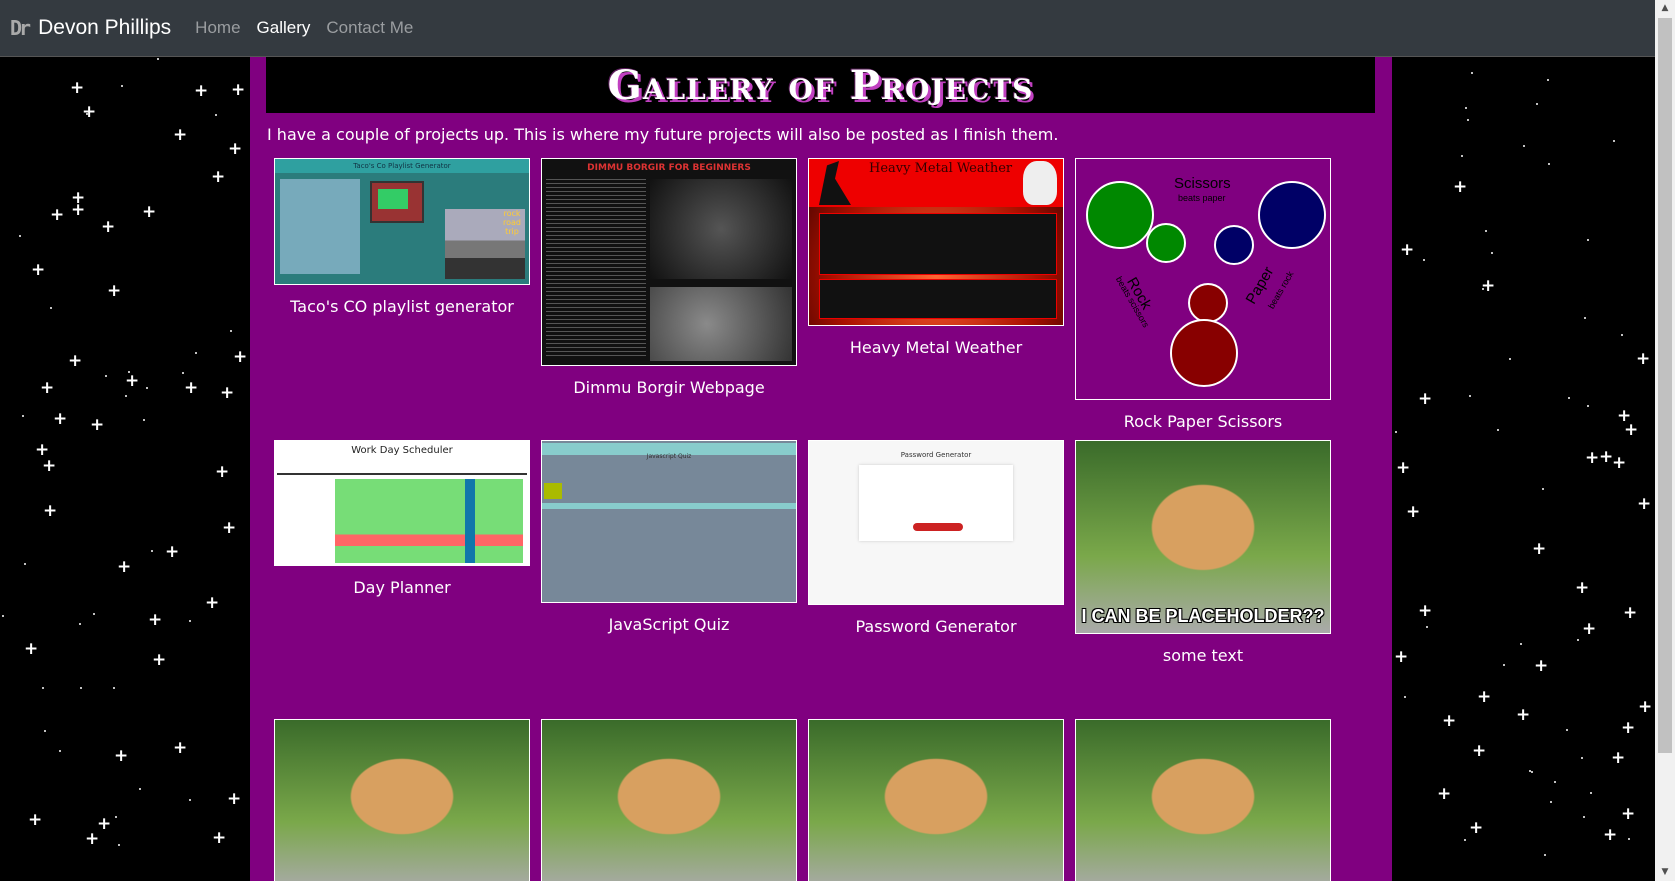 The height and width of the screenshot is (881, 1675). What do you see at coordinates (402, 450) in the screenshot?
I see `thumbnail-header: Work Day Scheduler` at bounding box center [402, 450].